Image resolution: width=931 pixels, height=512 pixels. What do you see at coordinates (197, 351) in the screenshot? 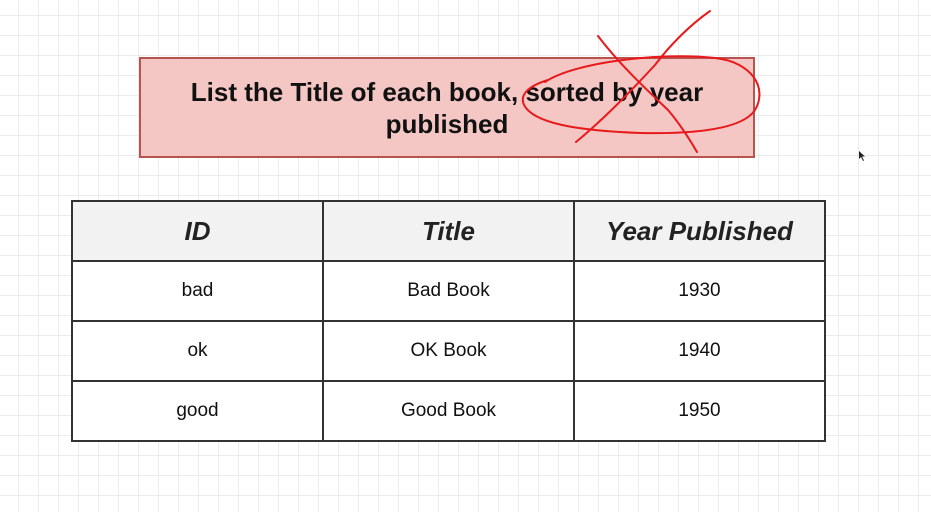
I see `table-cell-id: ok` at bounding box center [197, 351].